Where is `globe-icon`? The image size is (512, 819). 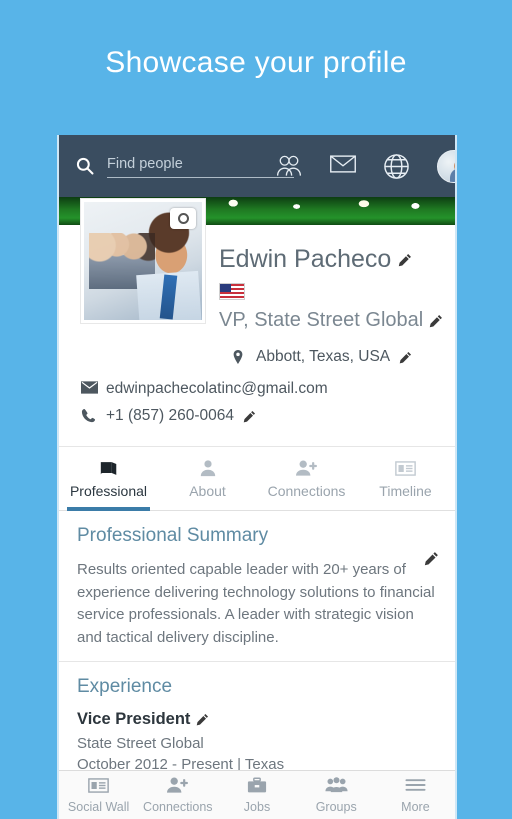 globe-icon is located at coordinates (397, 166).